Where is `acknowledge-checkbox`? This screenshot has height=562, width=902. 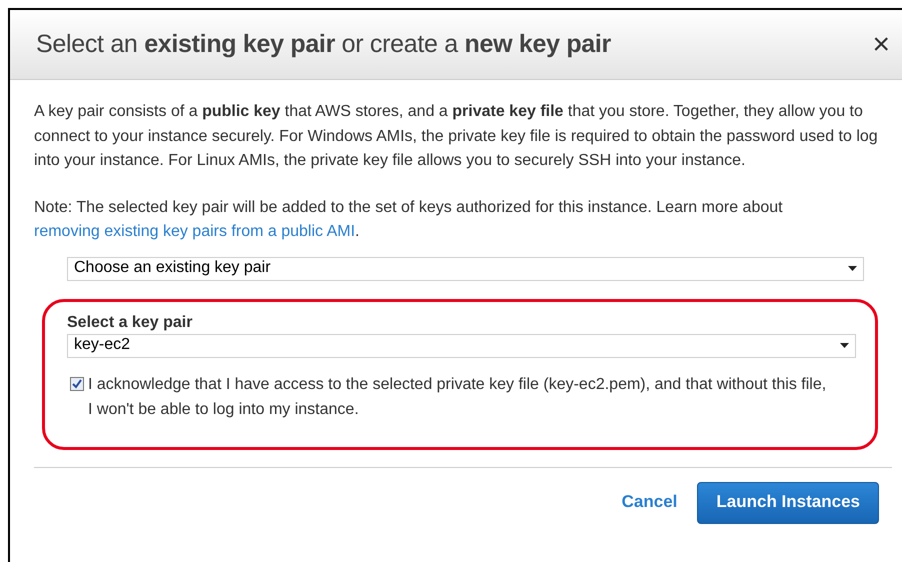
acknowledge-checkbox is located at coordinates (77, 383).